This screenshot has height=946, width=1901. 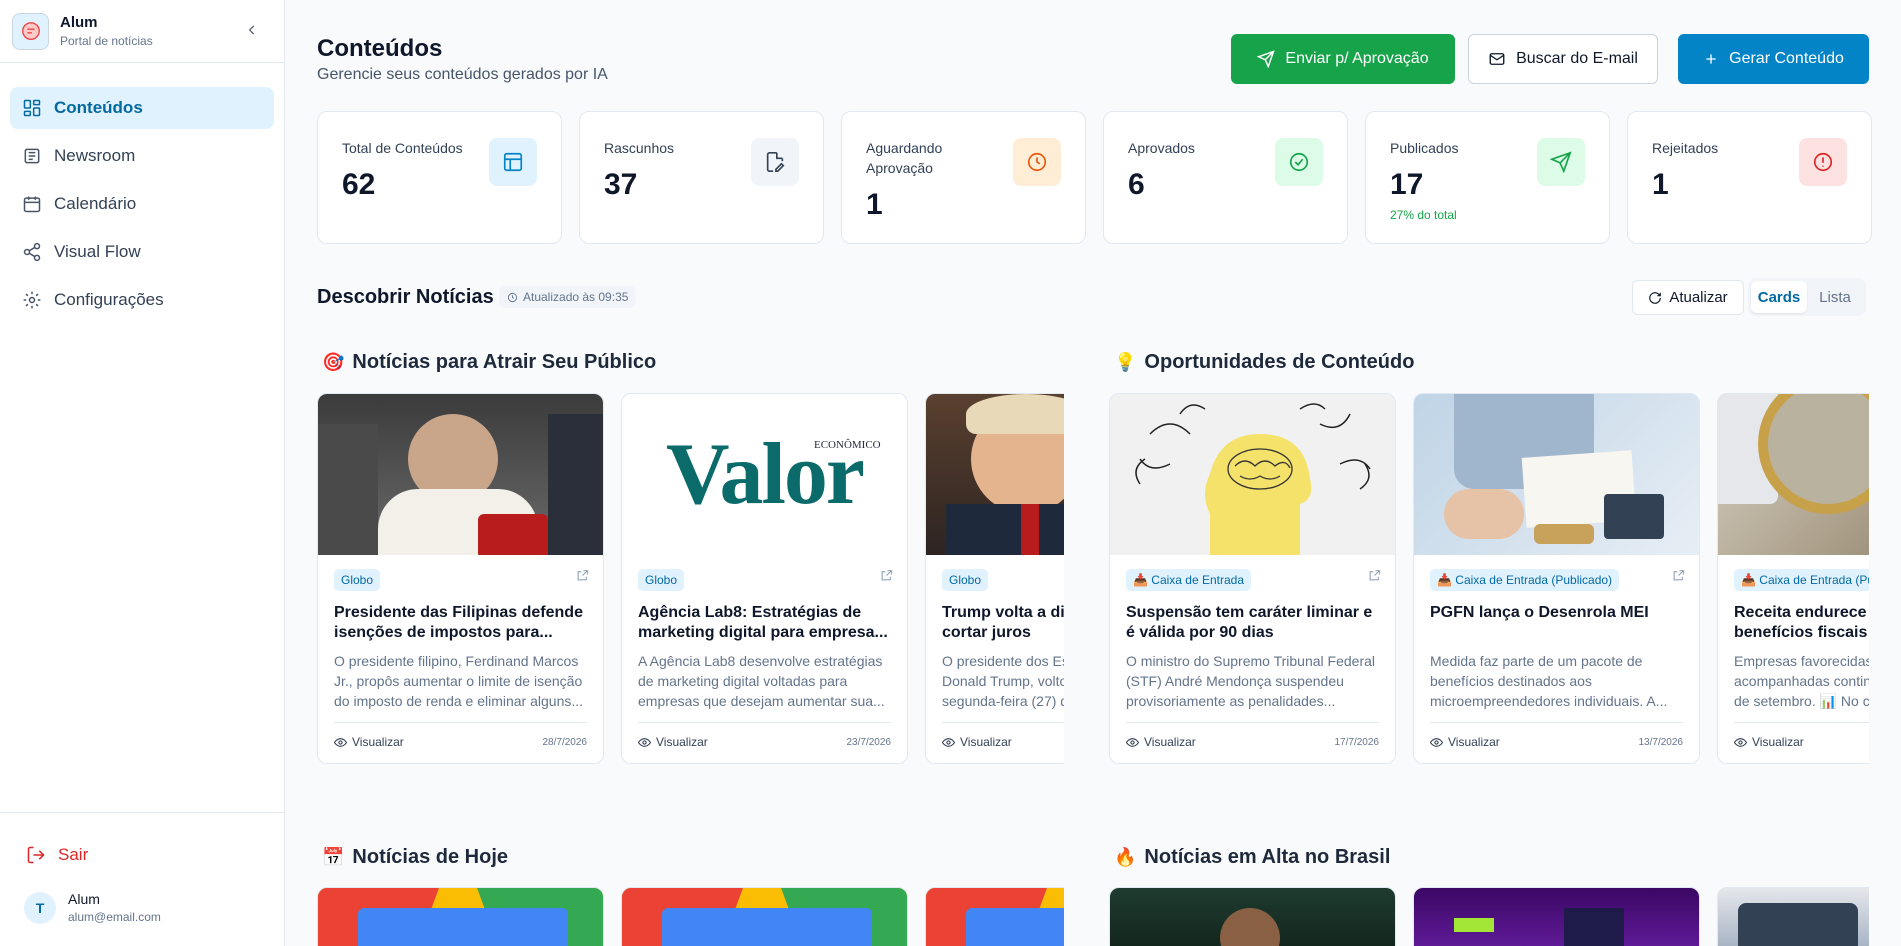 I want to click on eye-icon, so click(x=948, y=742).